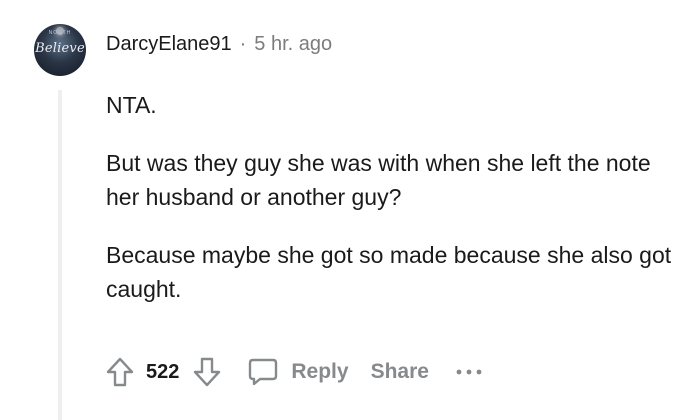 The image size is (700, 420). I want to click on avatar-small-text: NORTH, so click(60, 33).